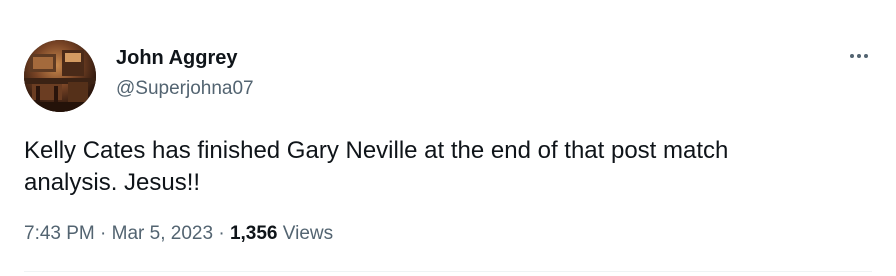 The width and height of the screenshot is (896, 276). I want to click on tweet-date: Mar 5, 2023, so click(162, 233).